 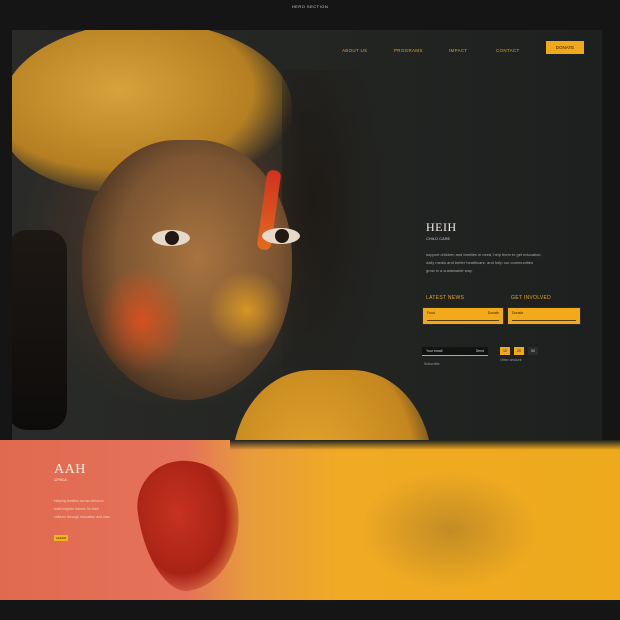 What do you see at coordinates (76, 509) in the screenshot?
I see `band-body-line-2: build brighter futures for their` at bounding box center [76, 509].